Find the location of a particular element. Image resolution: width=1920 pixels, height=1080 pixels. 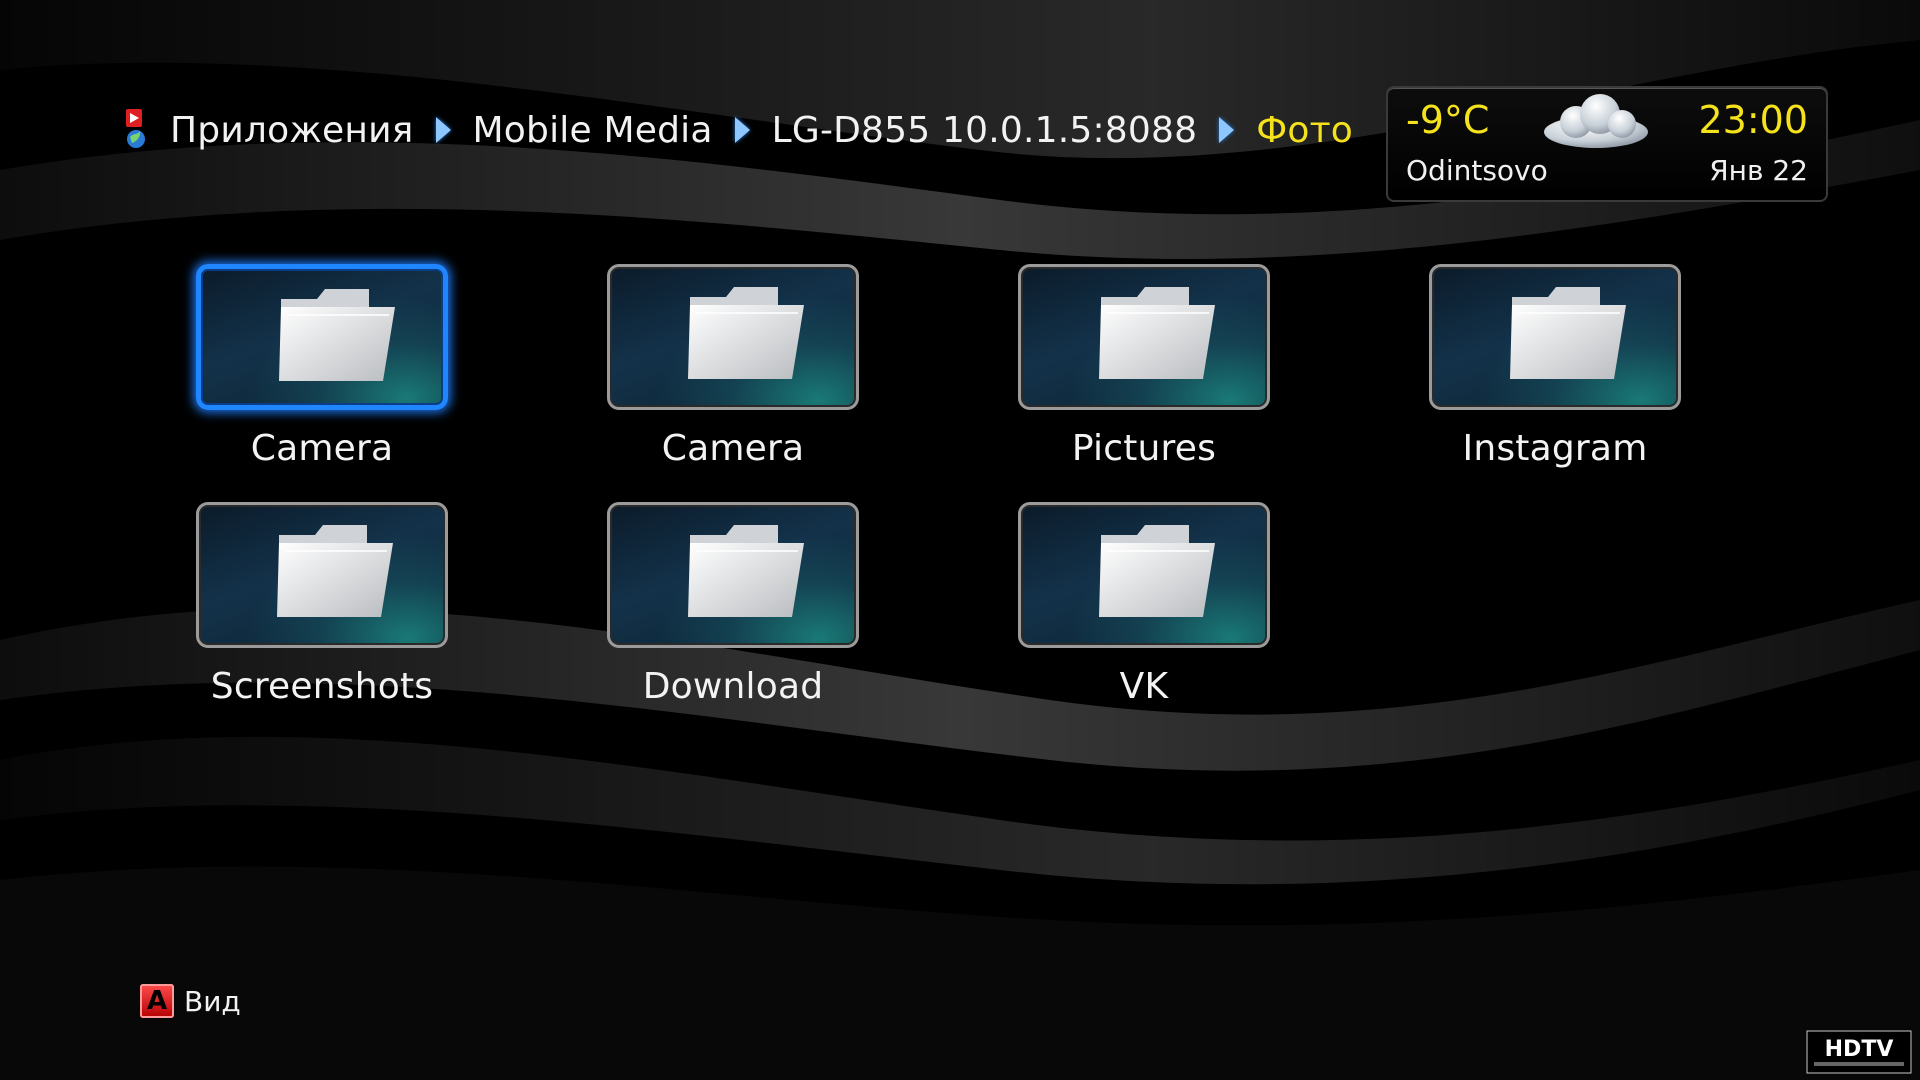

weather-temperature: -9°C is located at coordinates (1448, 120).